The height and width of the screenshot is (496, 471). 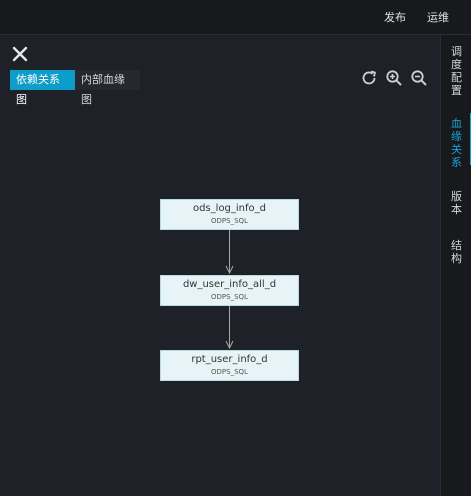 I want to click on top-toolbar: 发布 运维, so click(x=235, y=17).